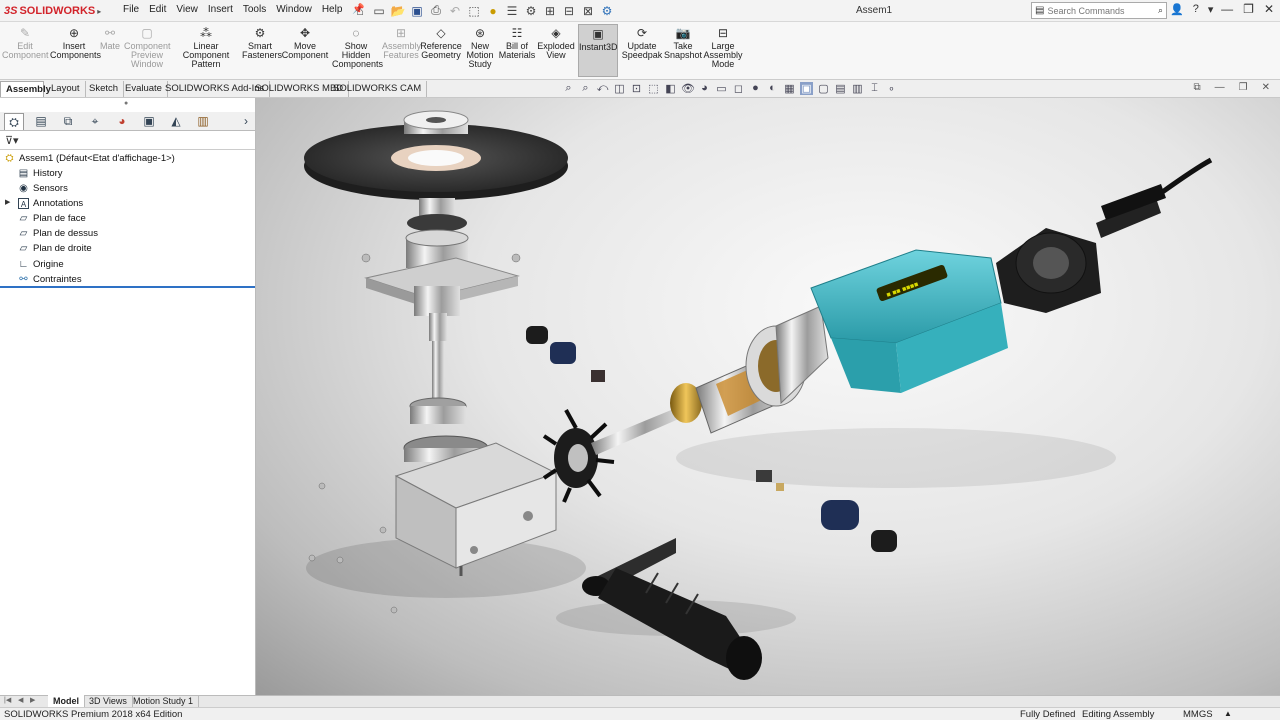  Describe the element at coordinates (398, 10) in the screenshot. I see `open-icon: 📂` at that location.